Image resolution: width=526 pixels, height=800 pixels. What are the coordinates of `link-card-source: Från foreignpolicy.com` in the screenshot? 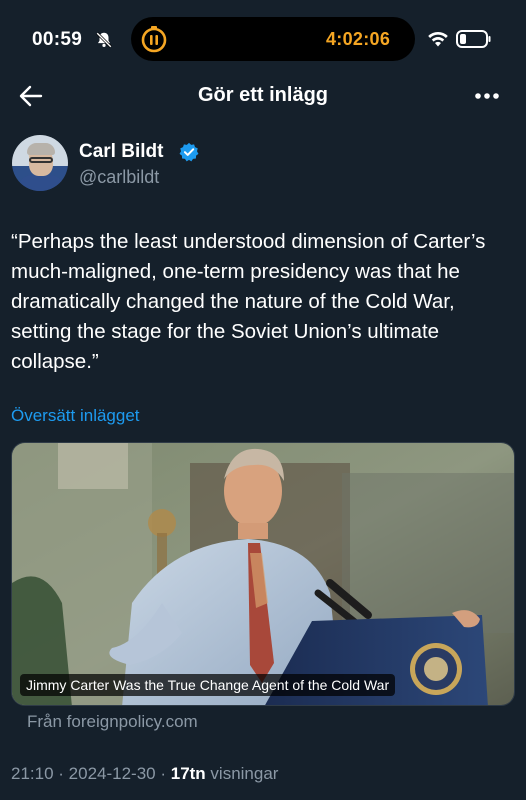 It's located at (112, 722).